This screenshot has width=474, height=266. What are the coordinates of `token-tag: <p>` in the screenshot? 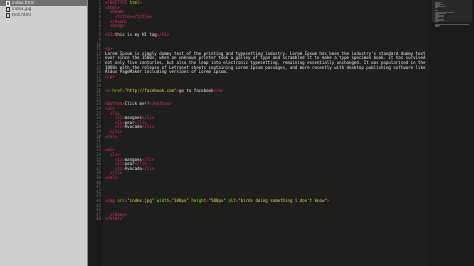 It's located at (109, 49).